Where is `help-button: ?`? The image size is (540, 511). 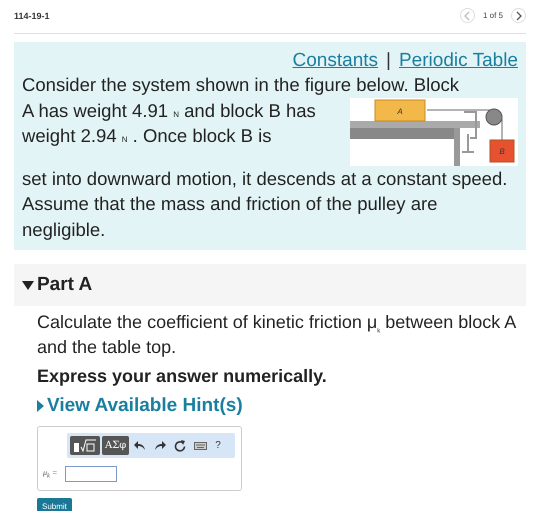 help-button: ? is located at coordinates (218, 445).